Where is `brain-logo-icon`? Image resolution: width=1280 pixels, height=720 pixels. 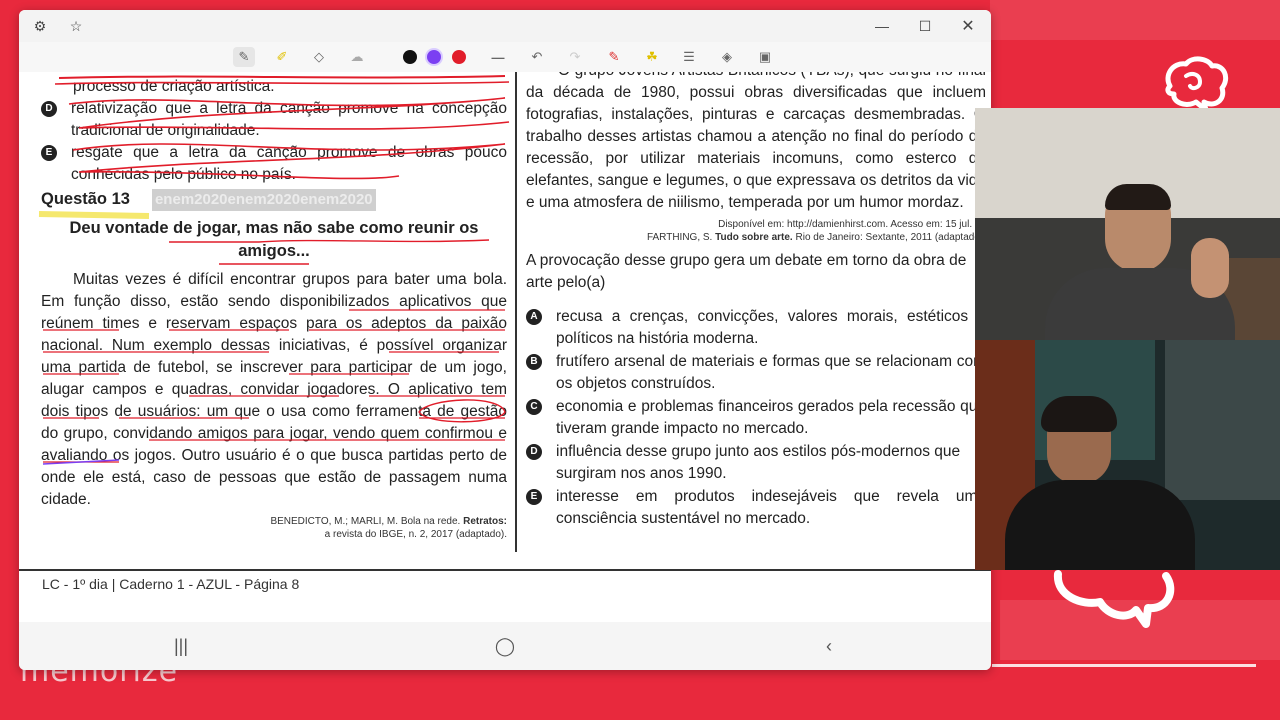 brain-logo-icon is located at coordinates (1197, 84).